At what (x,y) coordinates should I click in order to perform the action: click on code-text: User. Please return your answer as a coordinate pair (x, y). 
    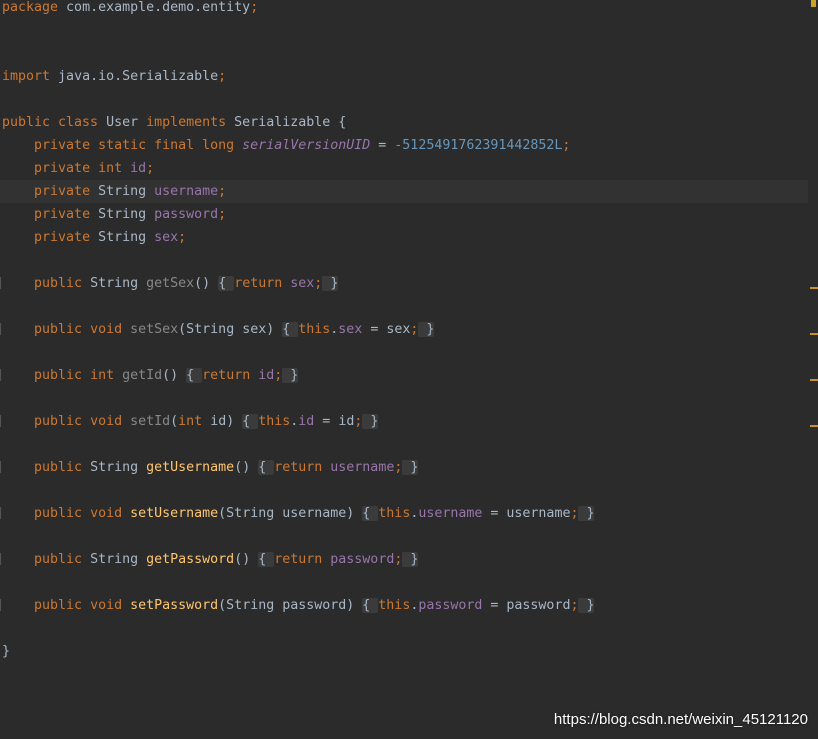
    Looking at the image, I should click on (126, 122).